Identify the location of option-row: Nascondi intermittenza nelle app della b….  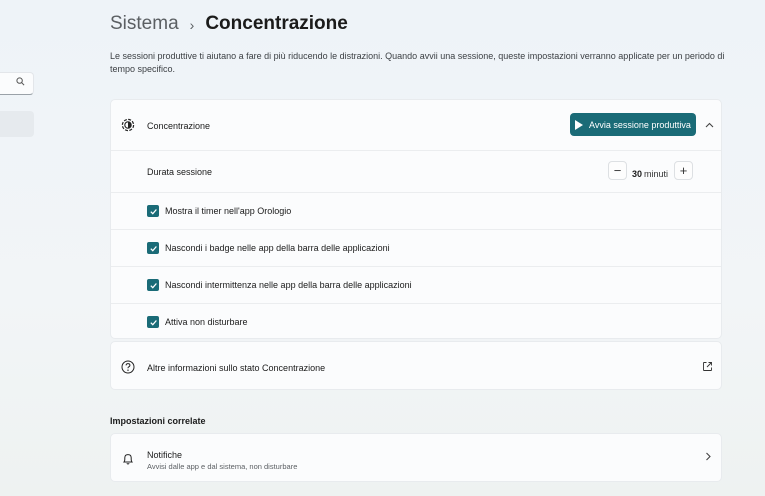
(416, 284).